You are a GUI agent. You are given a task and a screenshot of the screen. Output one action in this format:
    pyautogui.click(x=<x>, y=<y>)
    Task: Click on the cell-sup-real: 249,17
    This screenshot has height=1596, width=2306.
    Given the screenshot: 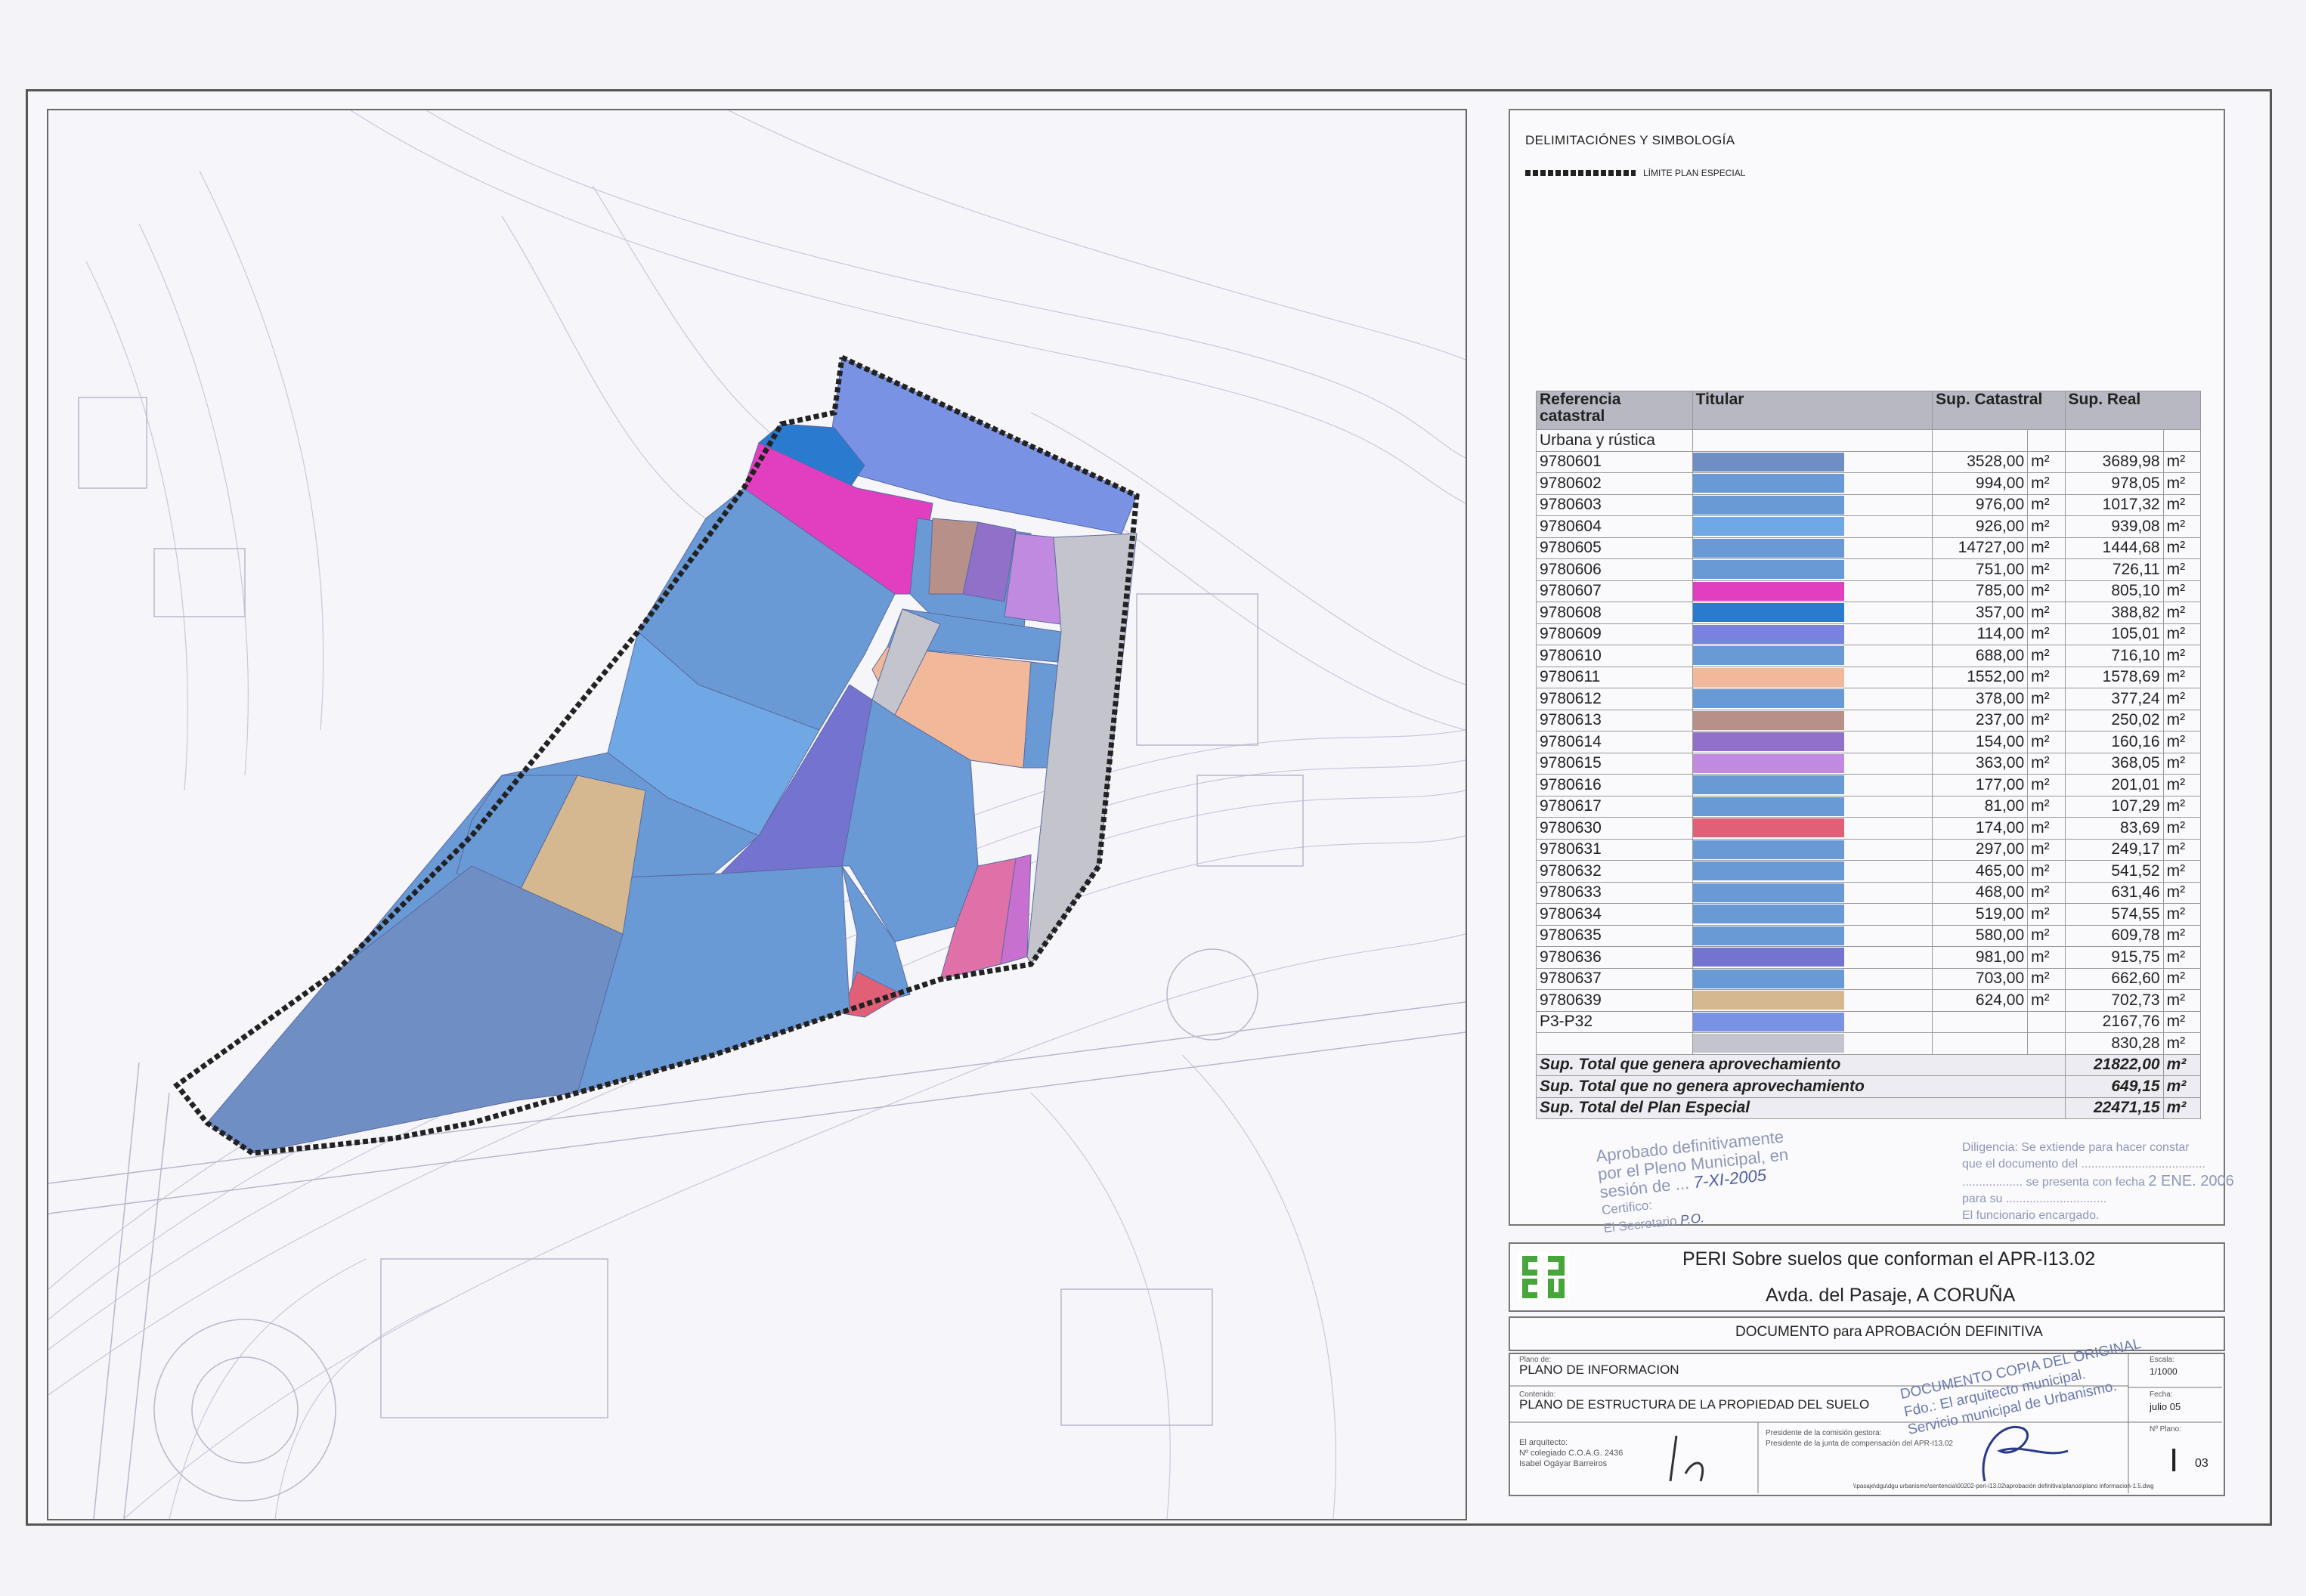 What is the action you would take?
    pyautogui.click(x=2114, y=849)
    